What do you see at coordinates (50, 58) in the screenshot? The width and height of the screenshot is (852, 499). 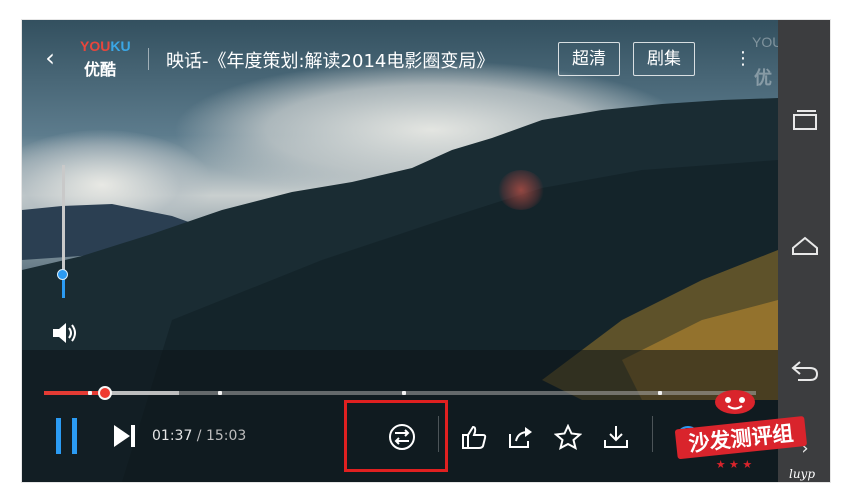 I see `back-button: ‹` at bounding box center [50, 58].